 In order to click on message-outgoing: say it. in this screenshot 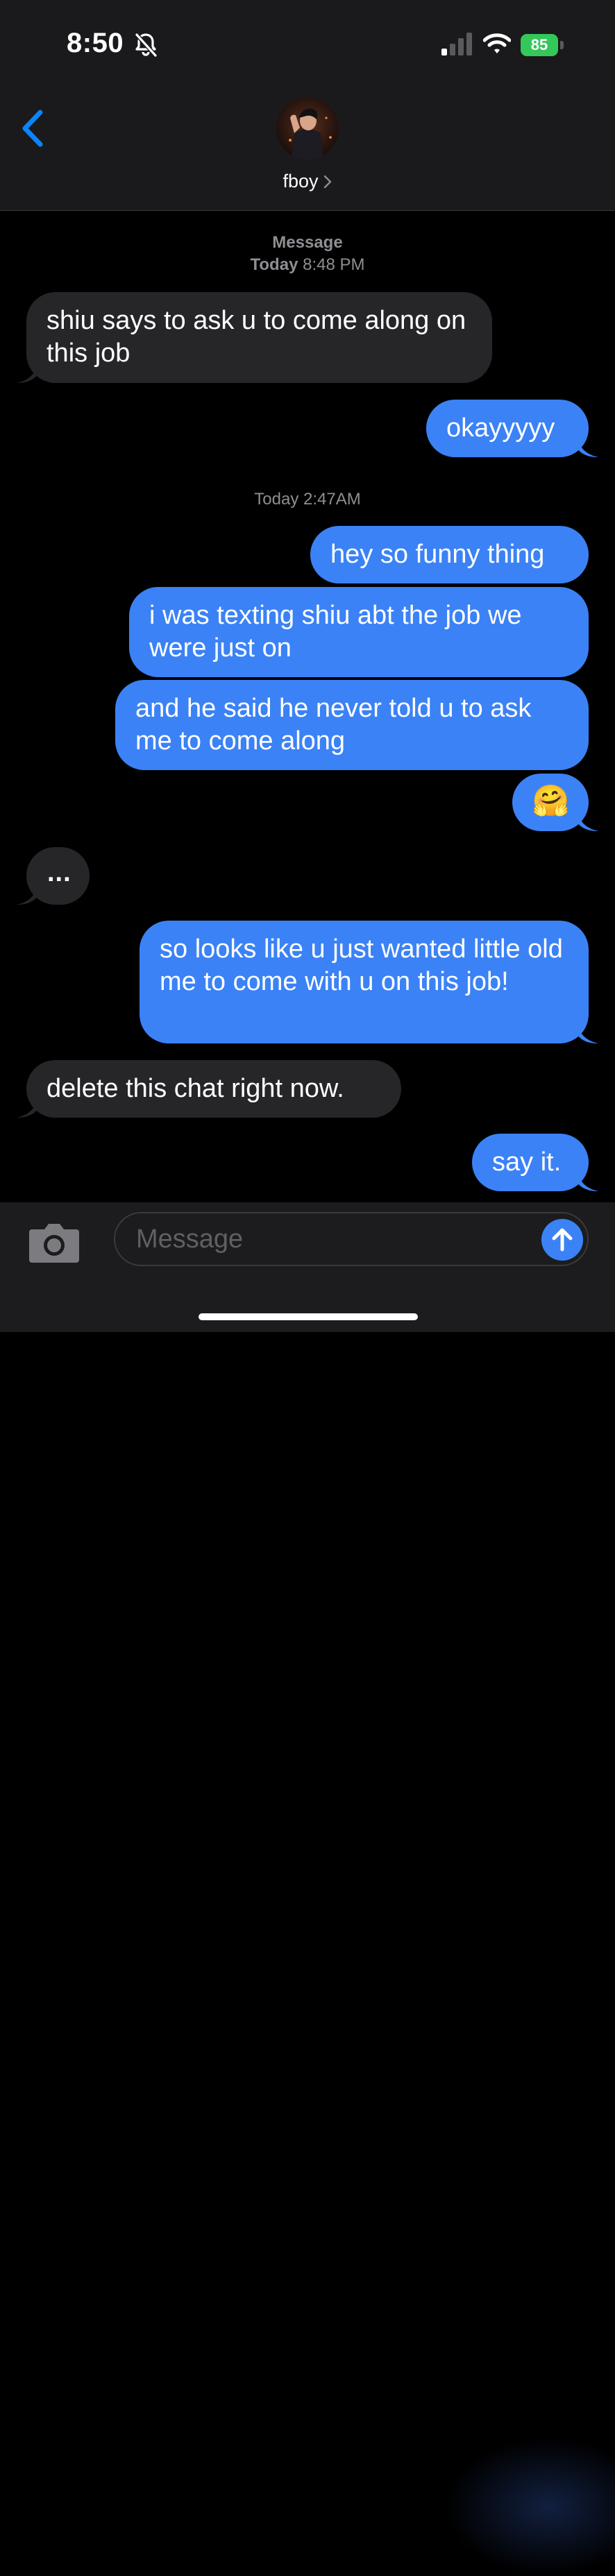, I will do `click(535, 1162)`.